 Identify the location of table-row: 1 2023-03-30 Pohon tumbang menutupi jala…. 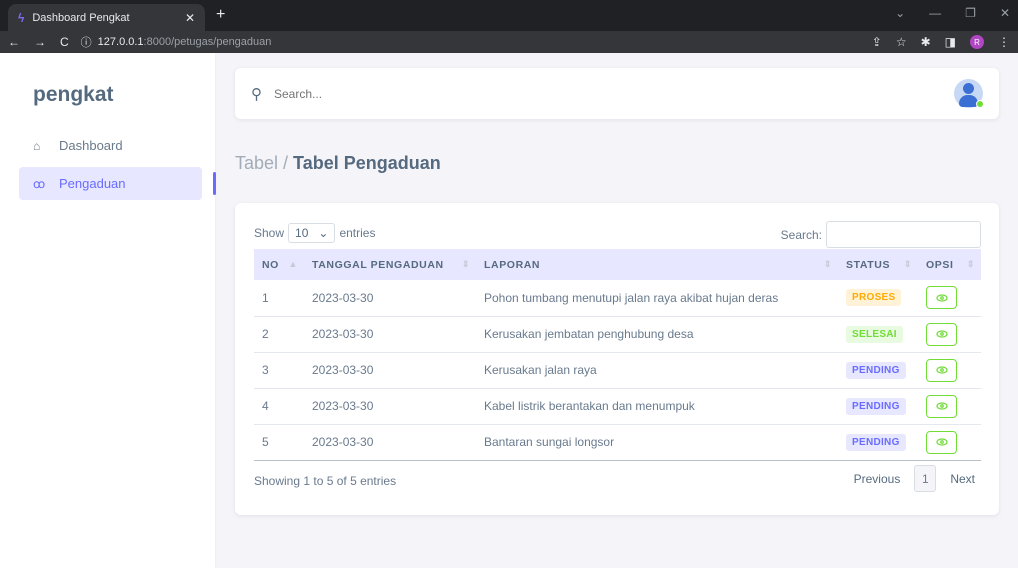
(617, 298).